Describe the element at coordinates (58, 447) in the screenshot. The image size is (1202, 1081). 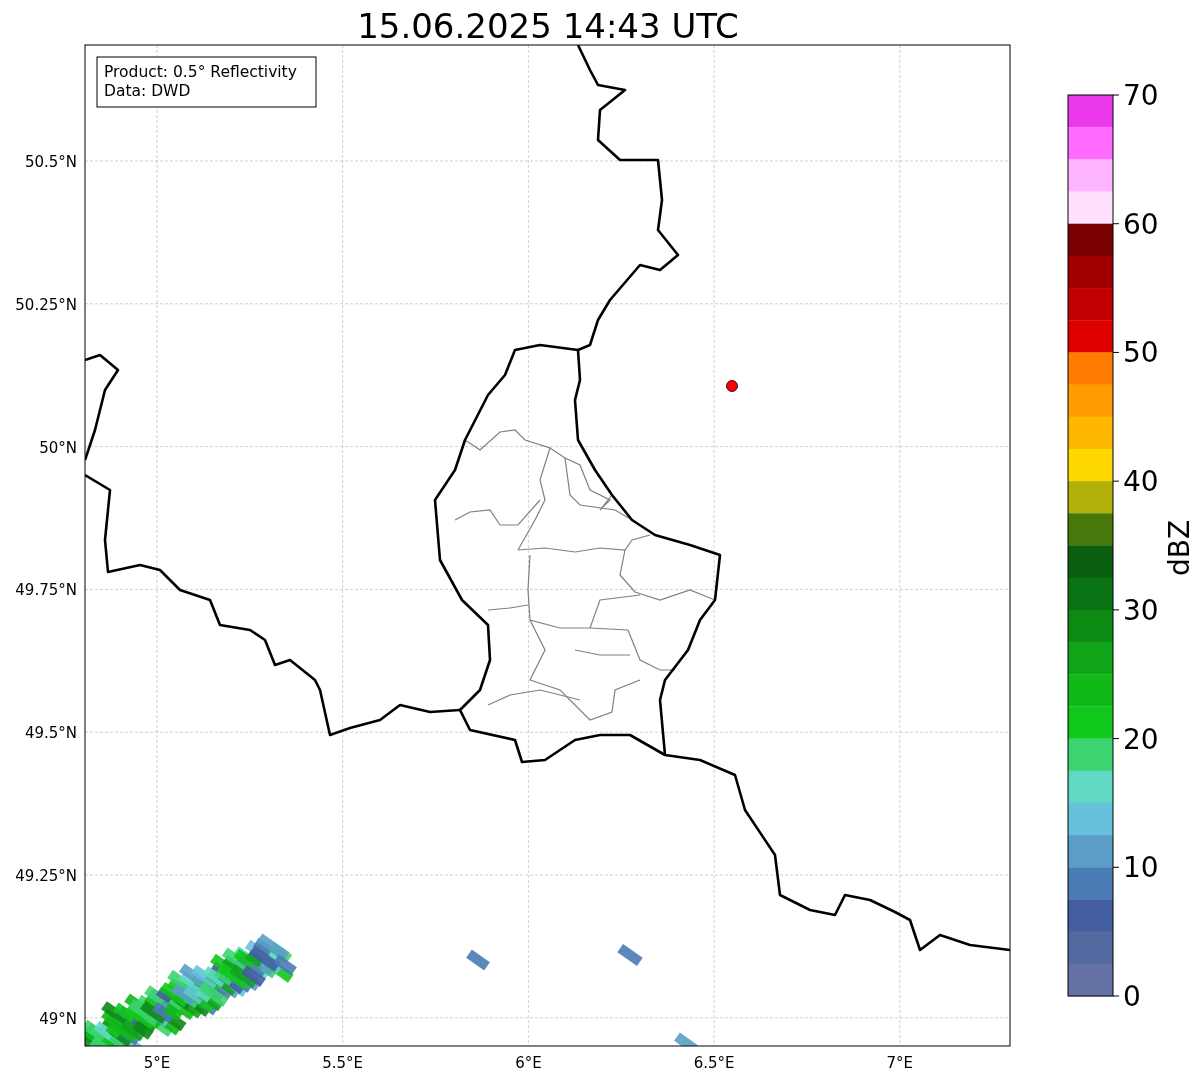
I see `latitude-label: 50°N` at that location.